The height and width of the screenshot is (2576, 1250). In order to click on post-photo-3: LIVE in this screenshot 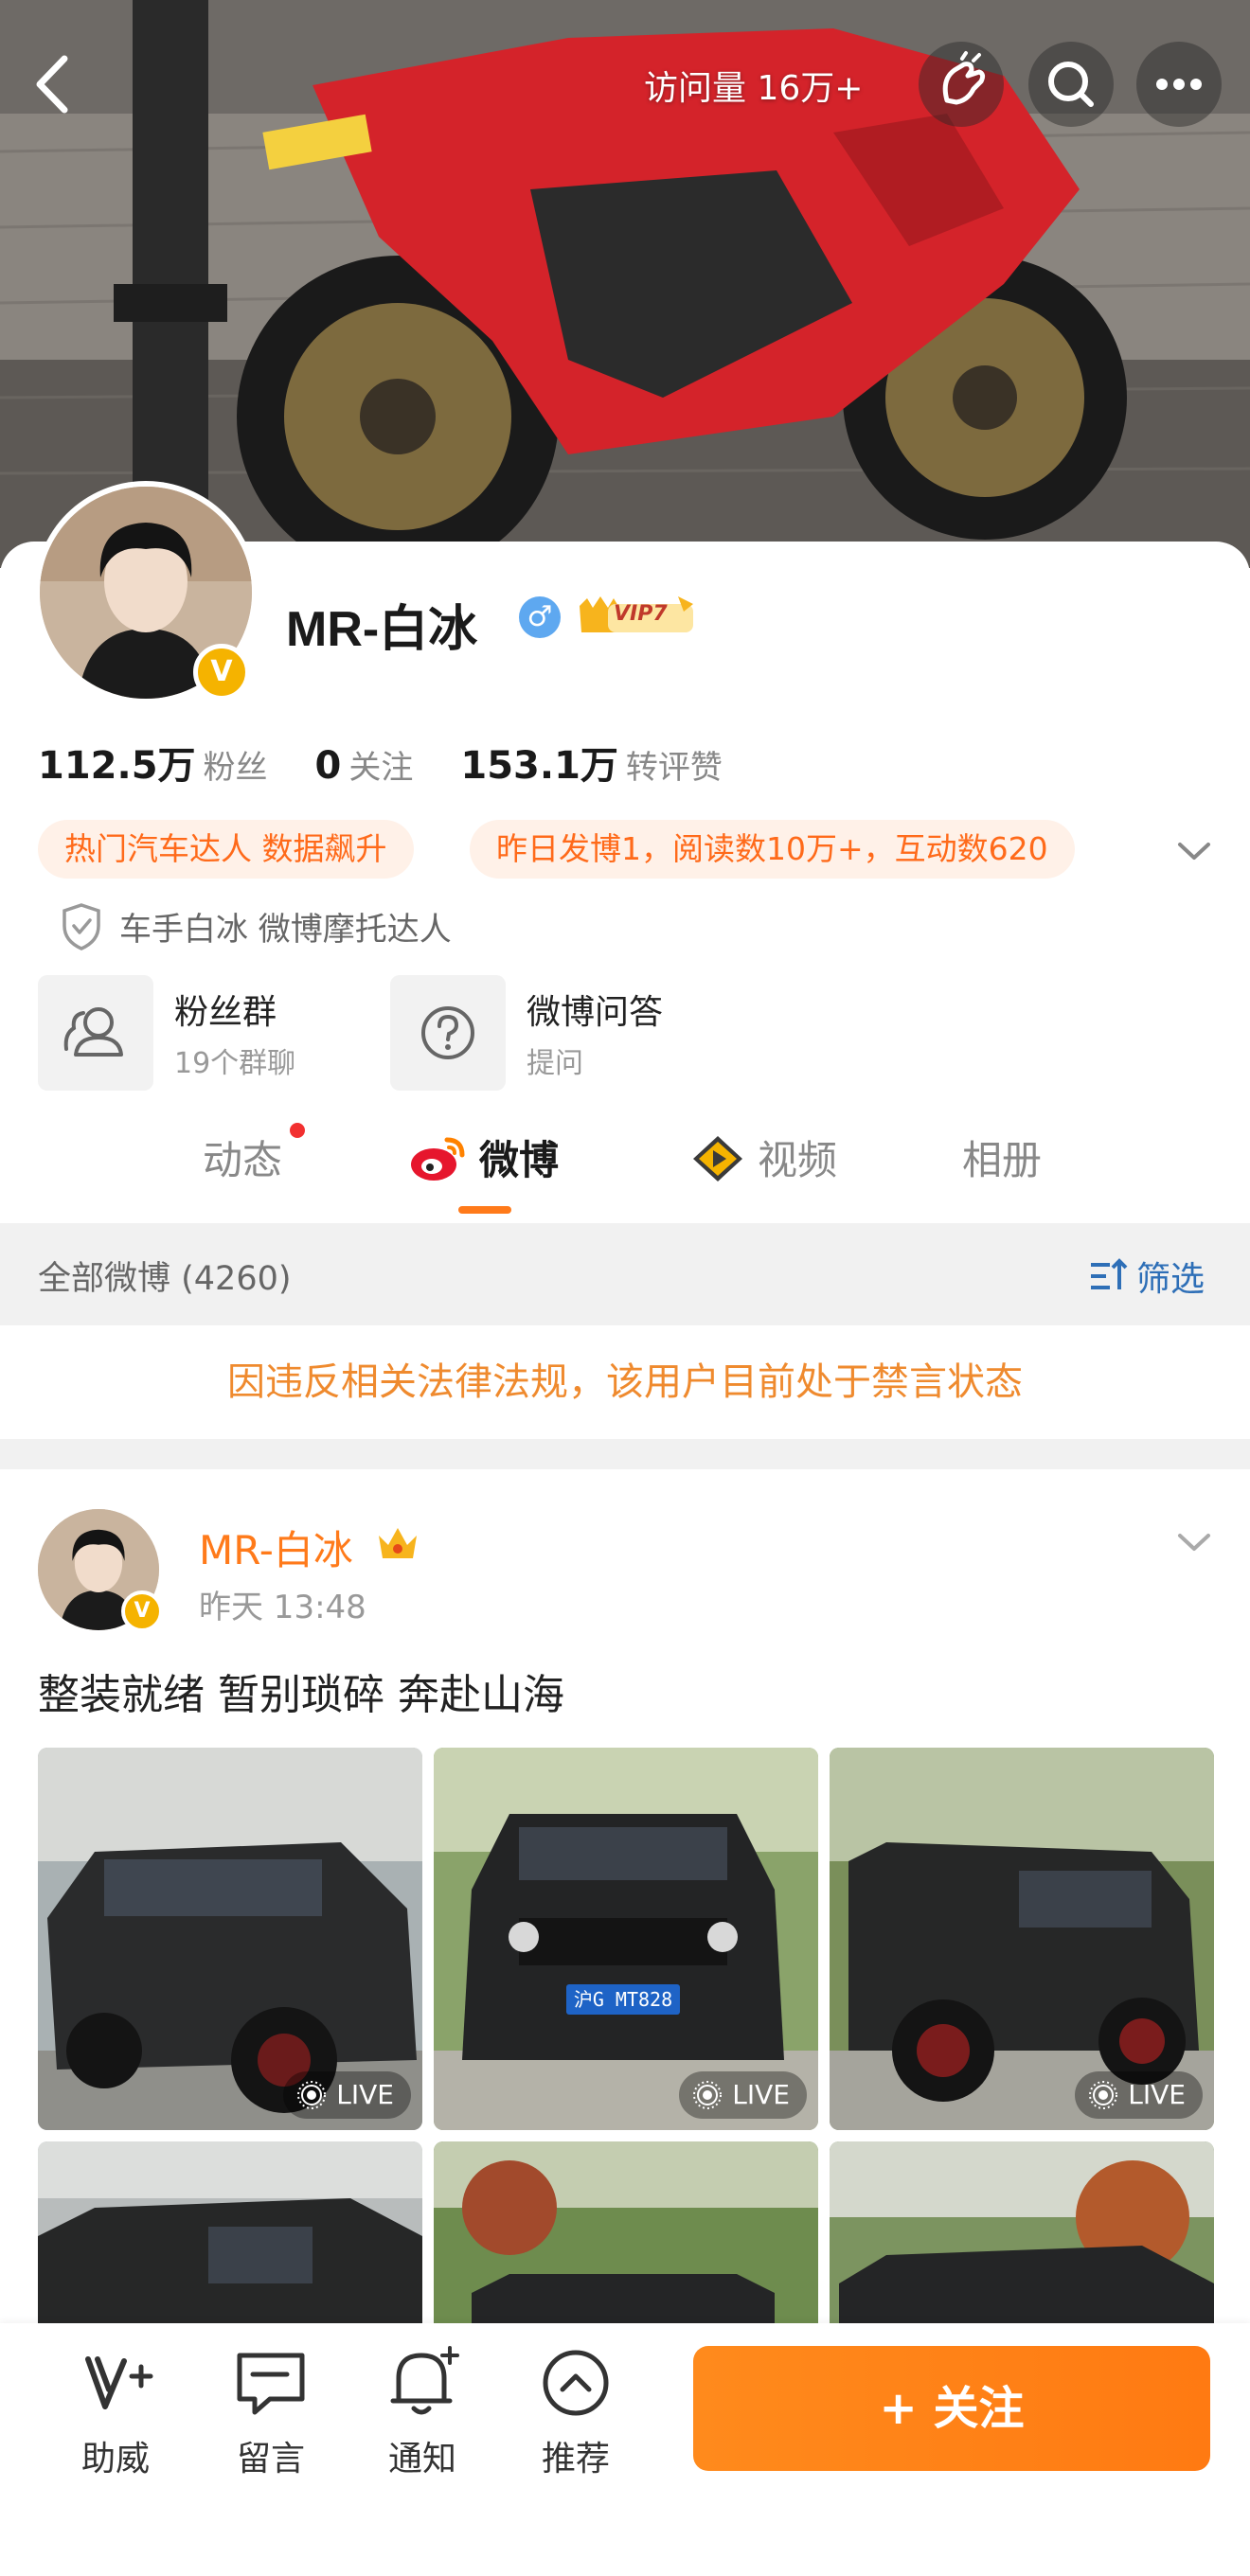, I will do `click(1022, 1939)`.